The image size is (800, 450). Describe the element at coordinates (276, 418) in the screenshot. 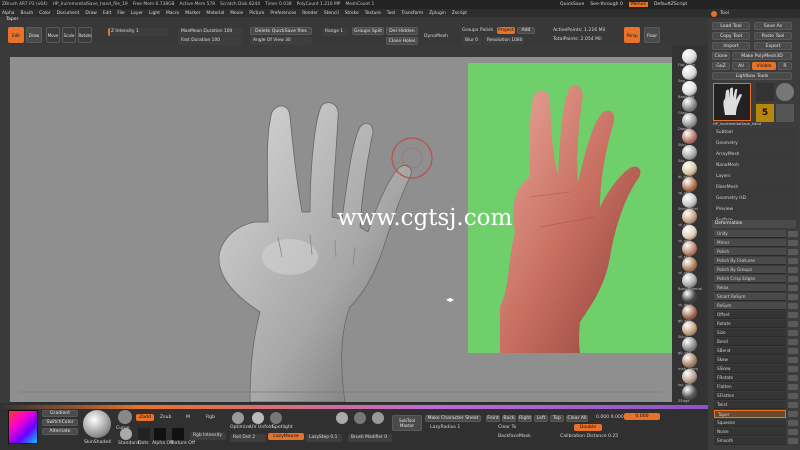

I see `spotlight-icon` at that location.